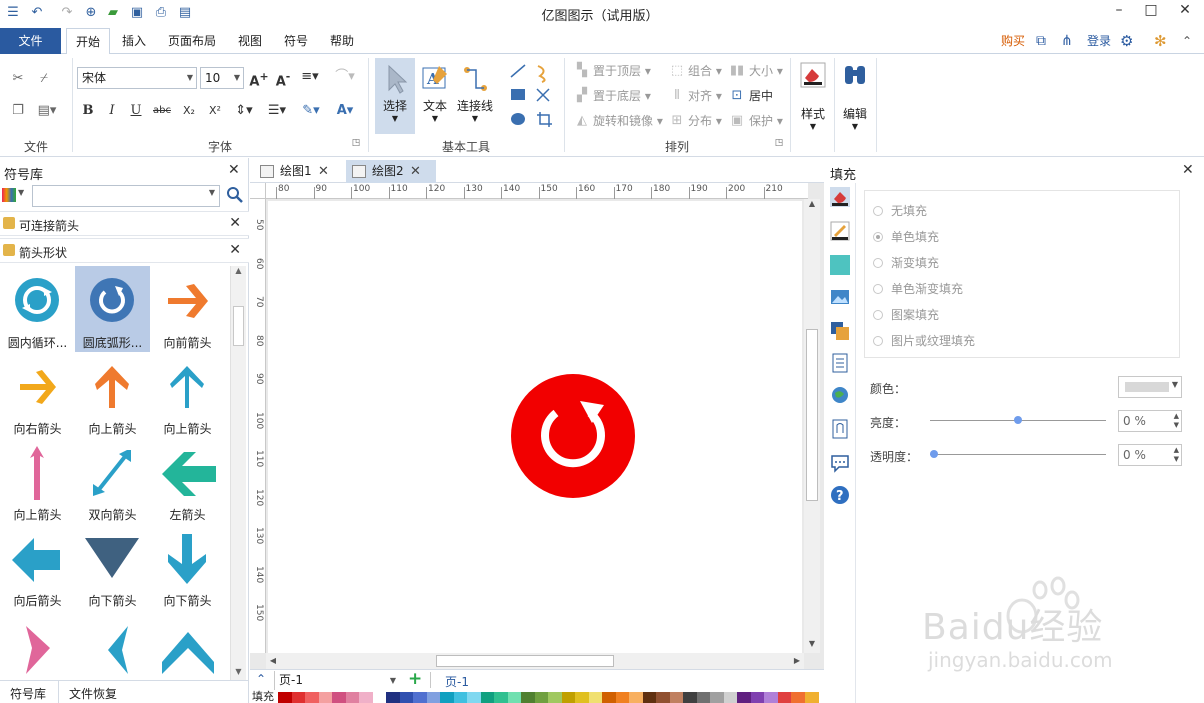  I want to click on connector-tool-button: 连接线 ▼, so click(475, 96).